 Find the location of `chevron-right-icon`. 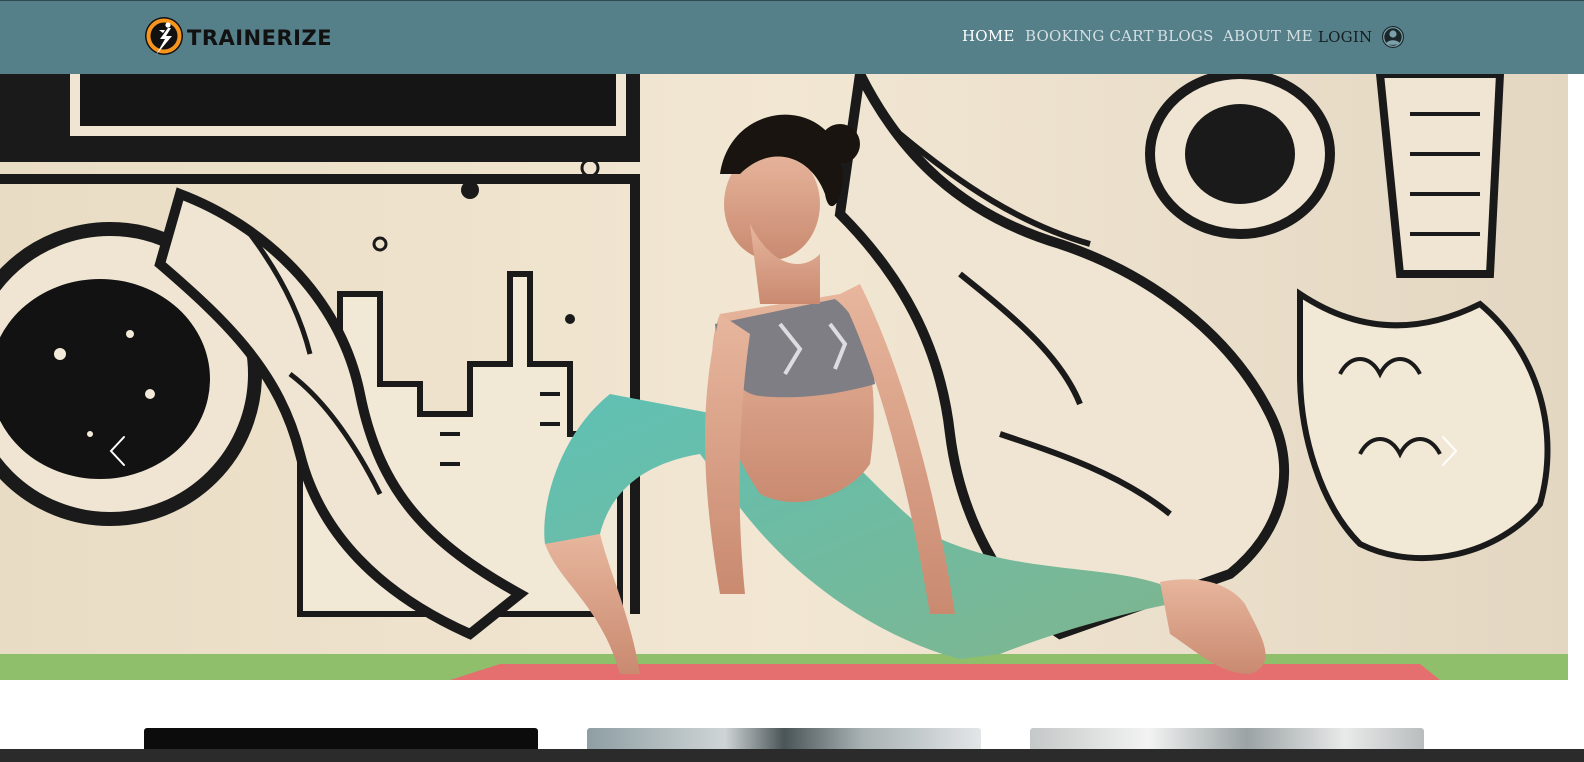

chevron-right-icon is located at coordinates (1449, 451).